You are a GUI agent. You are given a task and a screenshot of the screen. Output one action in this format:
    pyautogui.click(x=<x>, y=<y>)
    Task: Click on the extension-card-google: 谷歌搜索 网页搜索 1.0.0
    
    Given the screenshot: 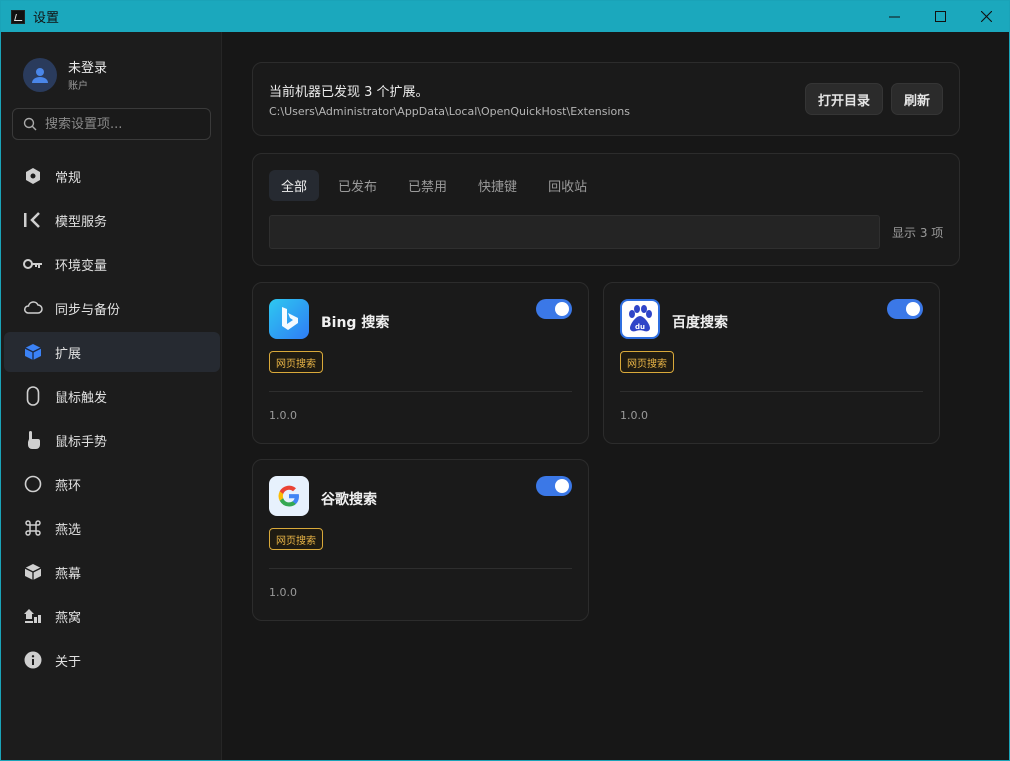 What is the action you would take?
    pyautogui.click(x=420, y=540)
    